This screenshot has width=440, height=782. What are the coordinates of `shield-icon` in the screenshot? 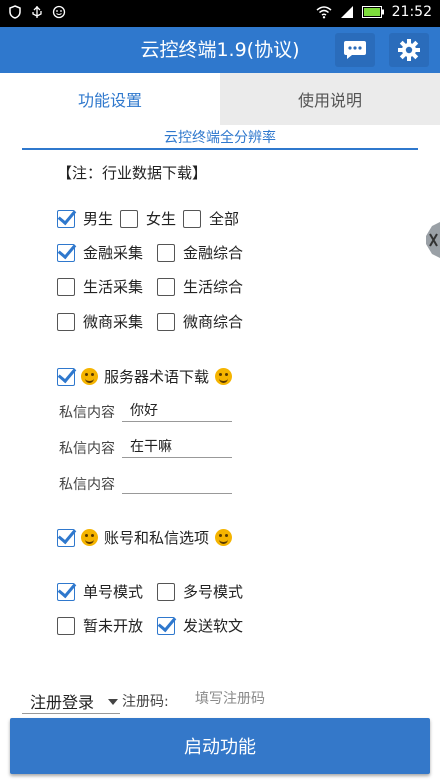 It's located at (15, 12).